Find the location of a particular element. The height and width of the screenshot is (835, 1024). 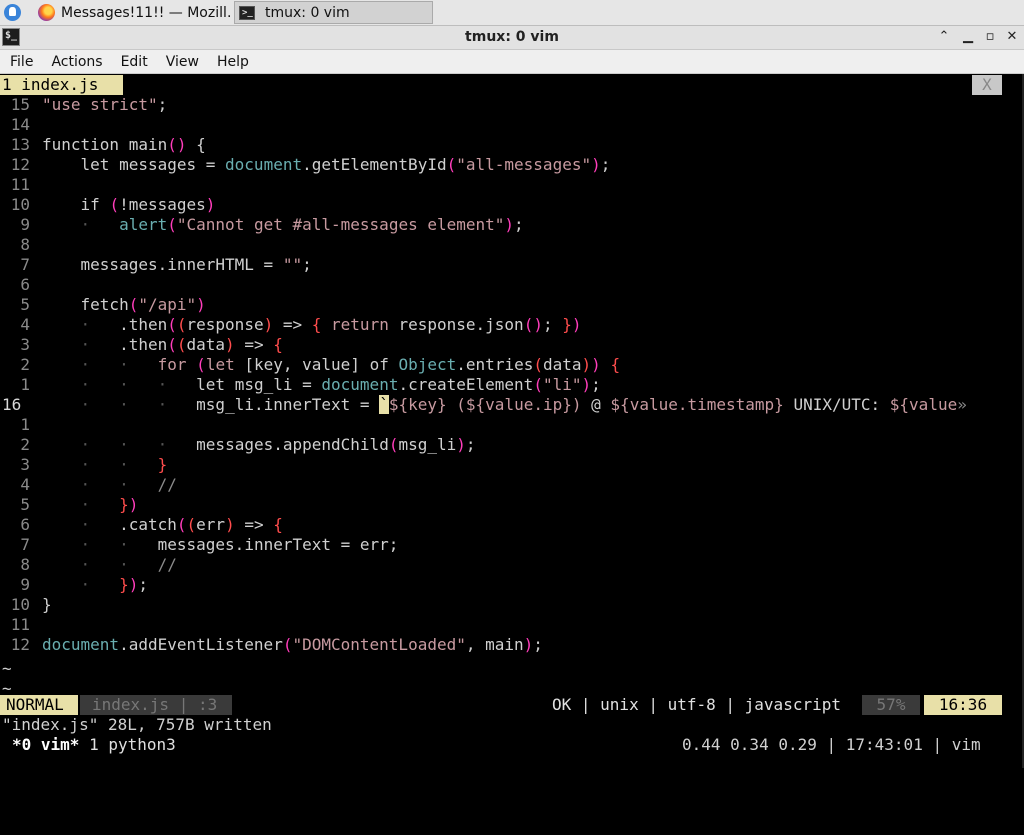

code-text: · · } is located at coordinates (124, 464).